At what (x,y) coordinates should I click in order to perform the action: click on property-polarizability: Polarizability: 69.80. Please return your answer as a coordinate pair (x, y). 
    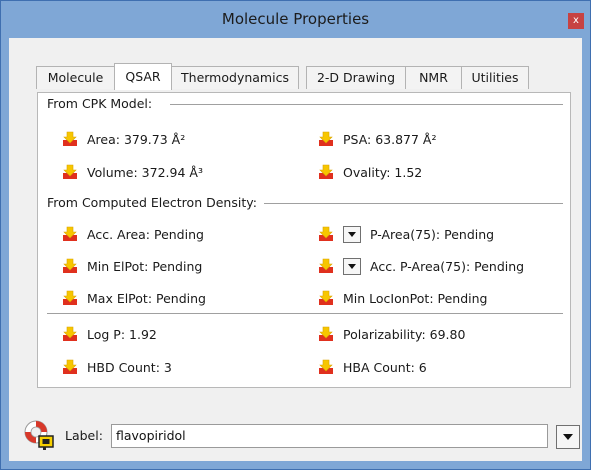
    Looking at the image, I should click on (391, 334).